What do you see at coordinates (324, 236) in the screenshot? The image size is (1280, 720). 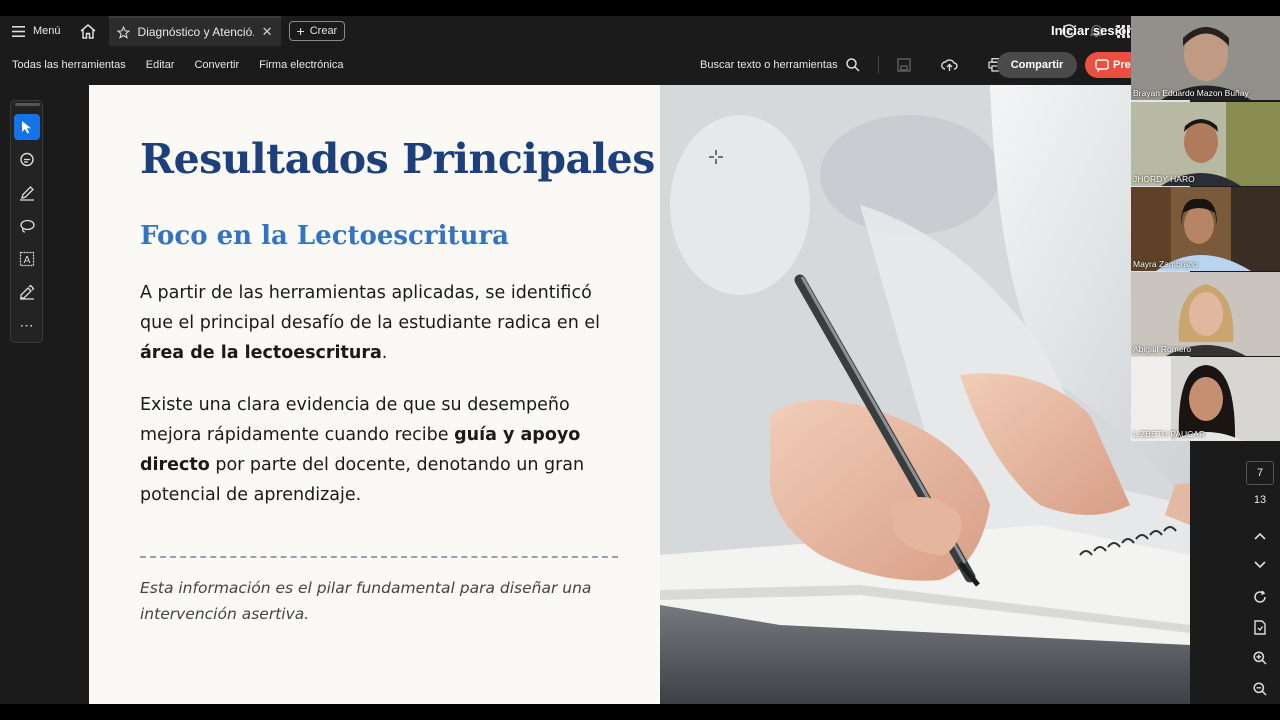 I see `slide-subtitle: Foco en la Lectoescritura` at bounding box center [324, 236].